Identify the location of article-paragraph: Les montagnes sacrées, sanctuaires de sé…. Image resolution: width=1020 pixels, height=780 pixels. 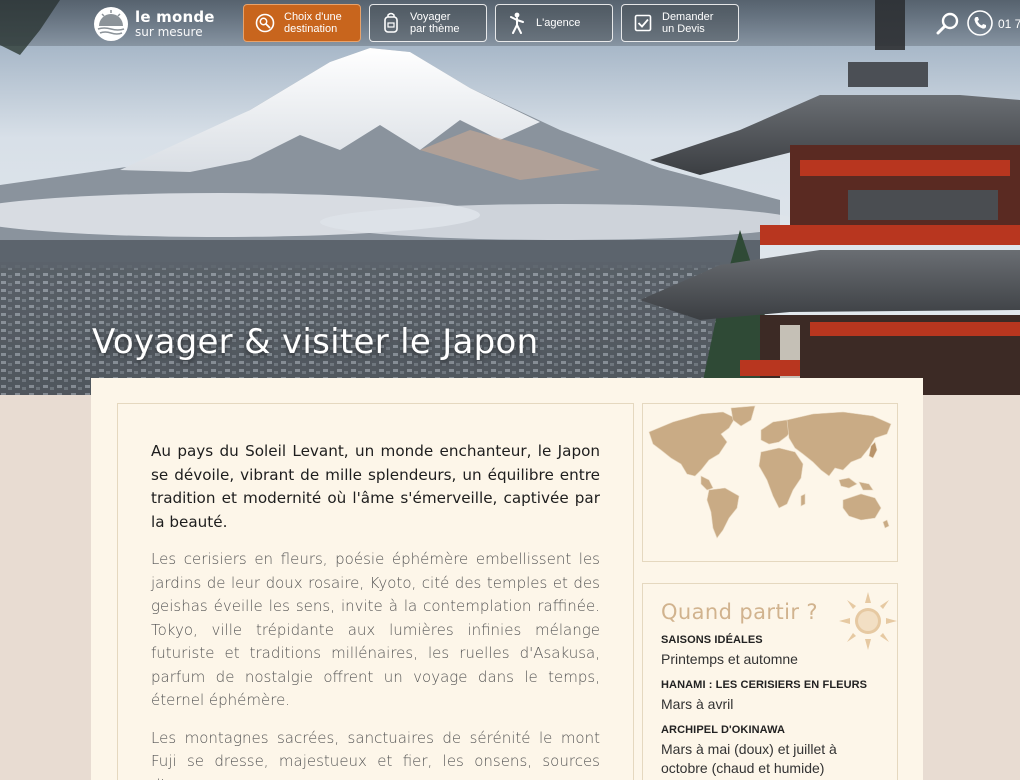
(375, 754).